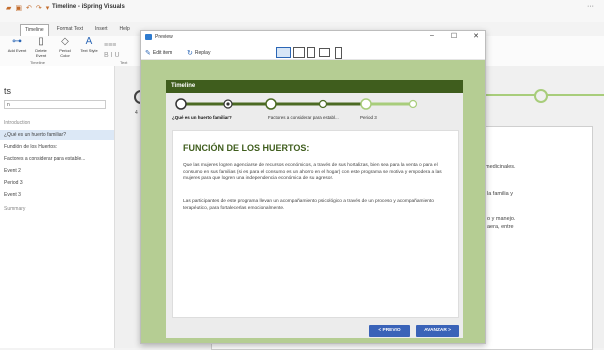 The image size is (604, 350). Describe the element at coordinates (500, 194) in the screenshot. I see `background-text: la familia y` at that location.